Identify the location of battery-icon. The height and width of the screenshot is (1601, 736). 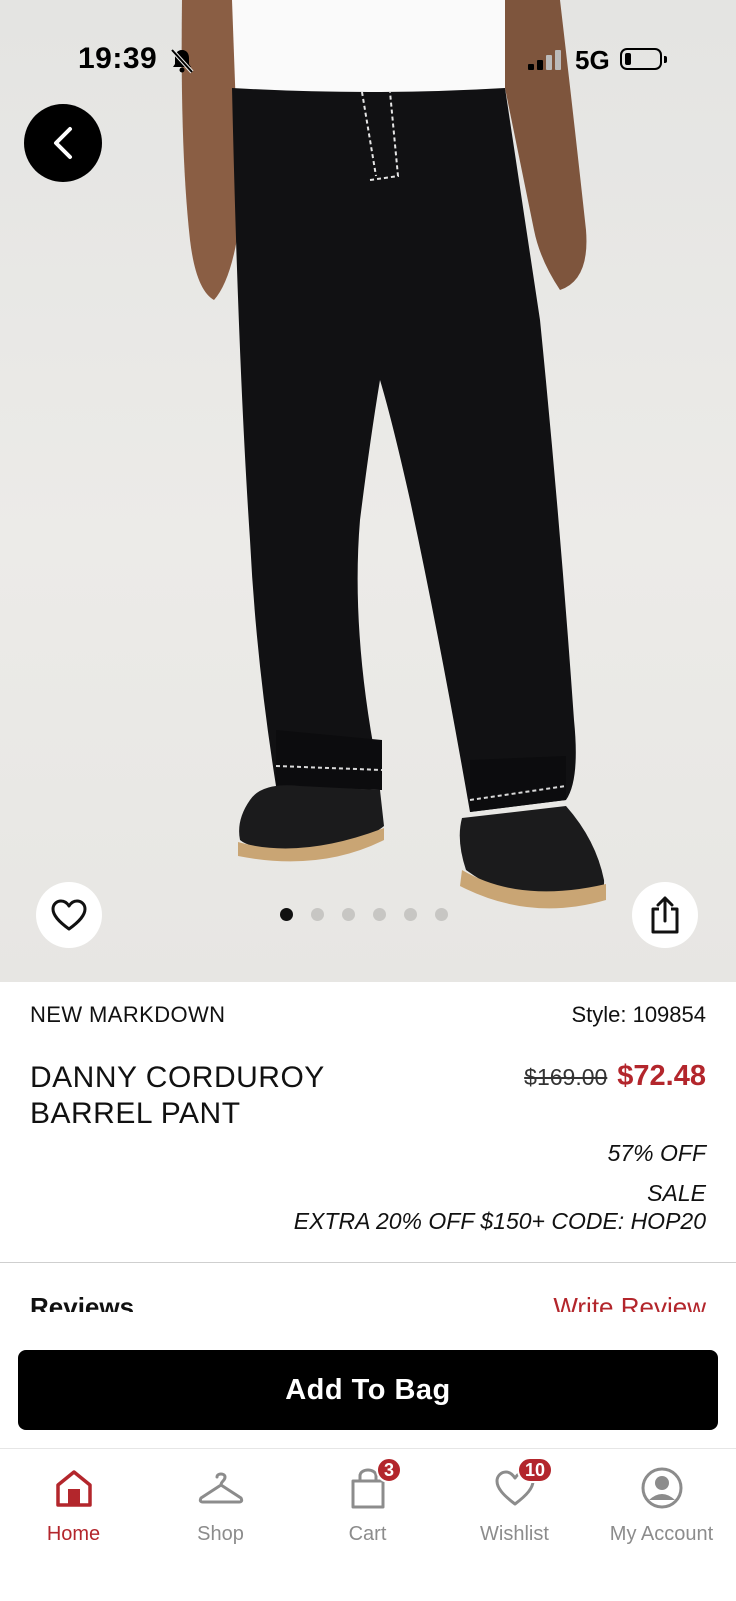
(643, 59).